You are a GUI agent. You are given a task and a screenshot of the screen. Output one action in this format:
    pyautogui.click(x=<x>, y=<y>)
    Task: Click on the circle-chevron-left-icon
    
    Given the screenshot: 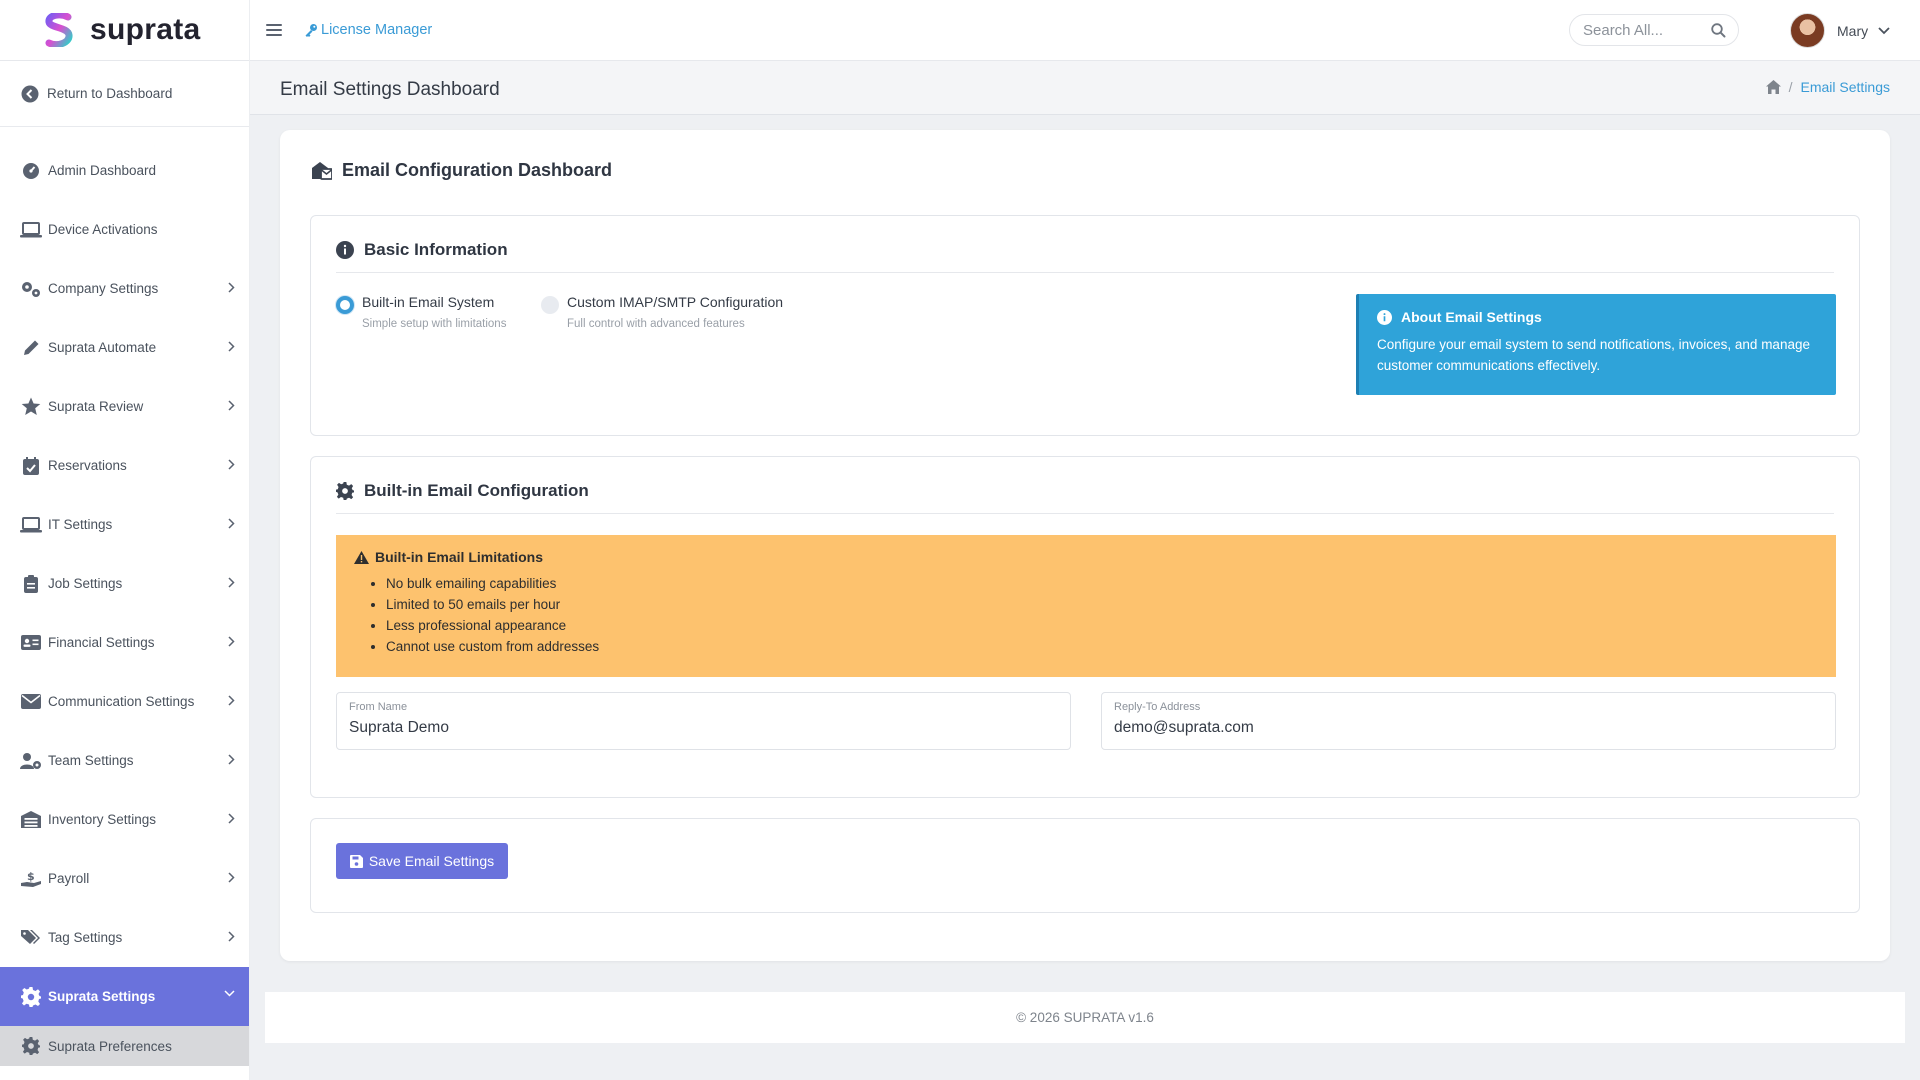 What is the action you would take?
    pyautogui.click(x=30, y=93)
    